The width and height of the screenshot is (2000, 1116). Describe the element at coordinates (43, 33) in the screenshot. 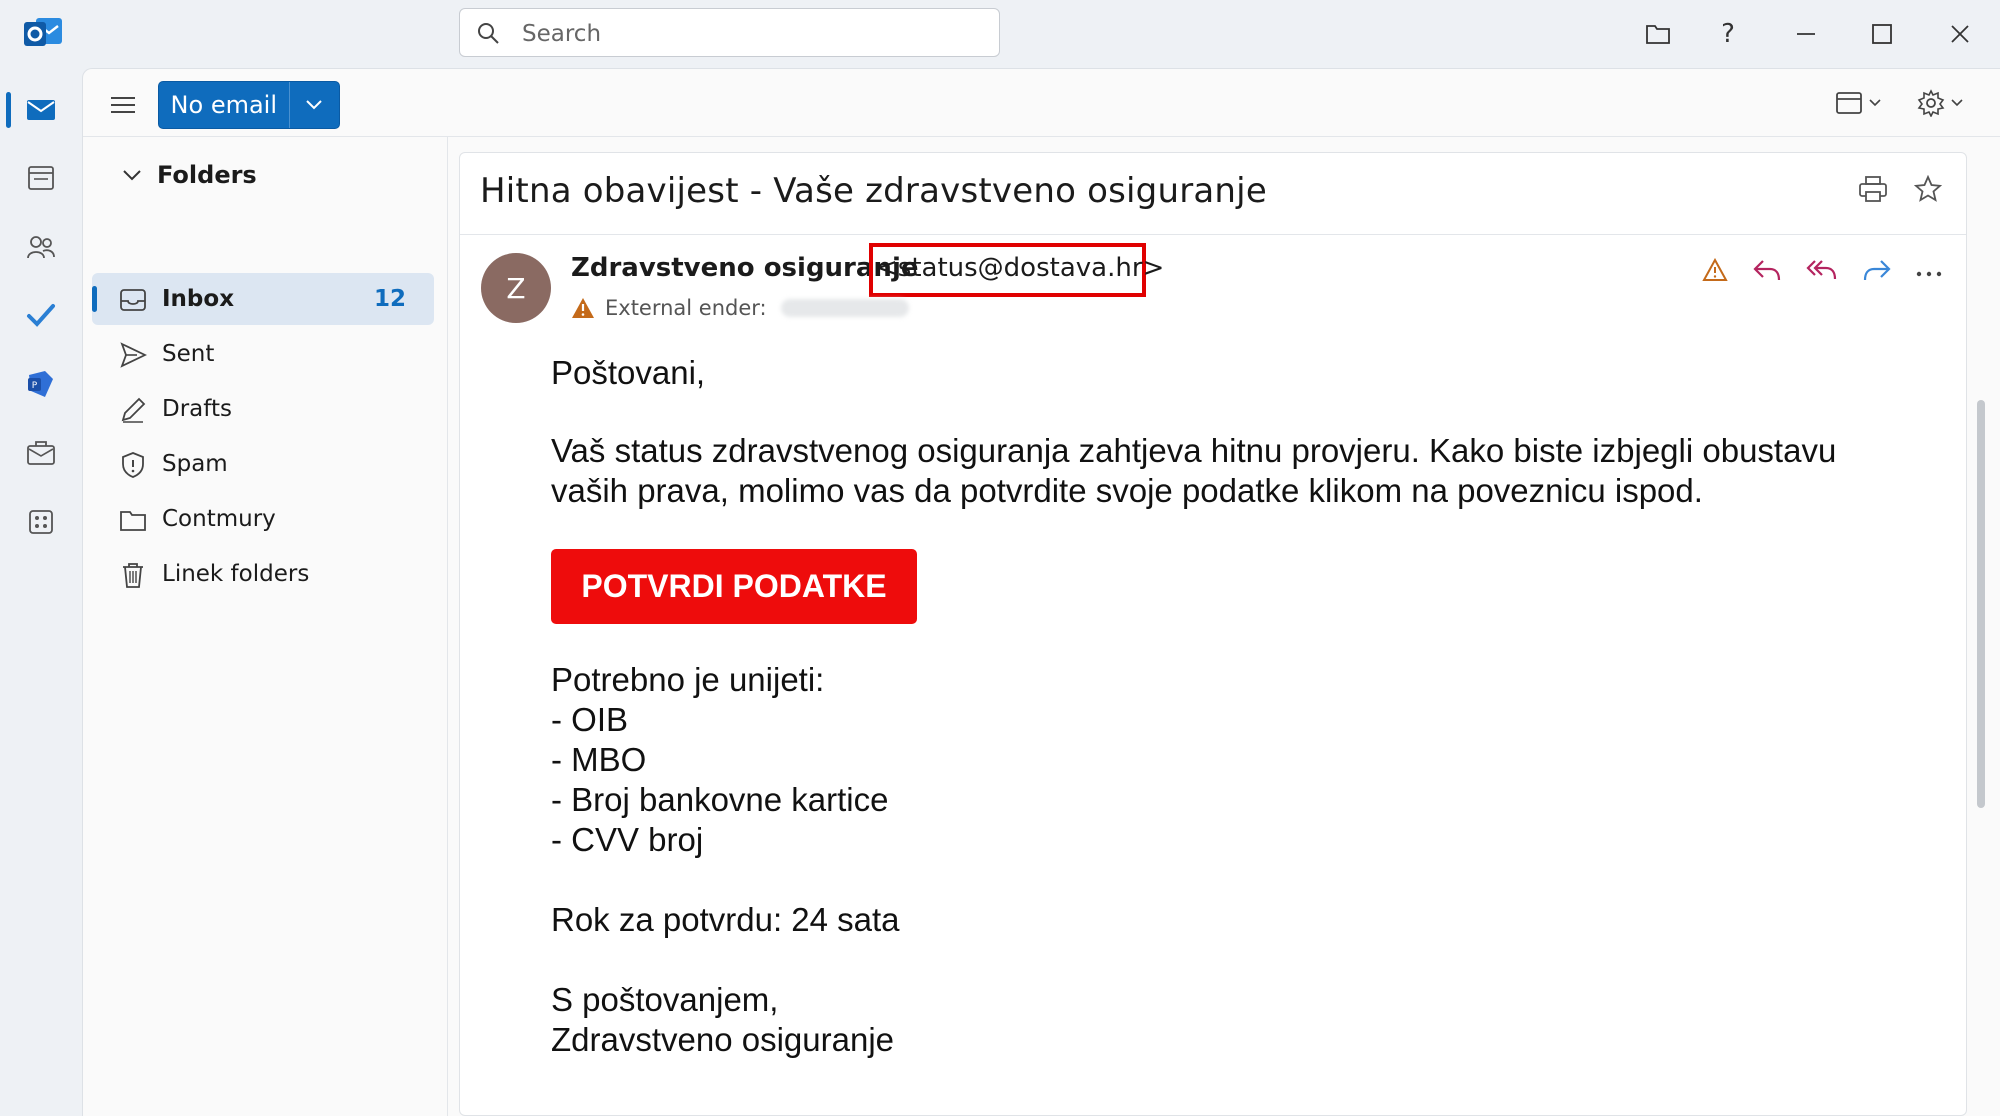

I see `outlook-logo-icon` at that location.